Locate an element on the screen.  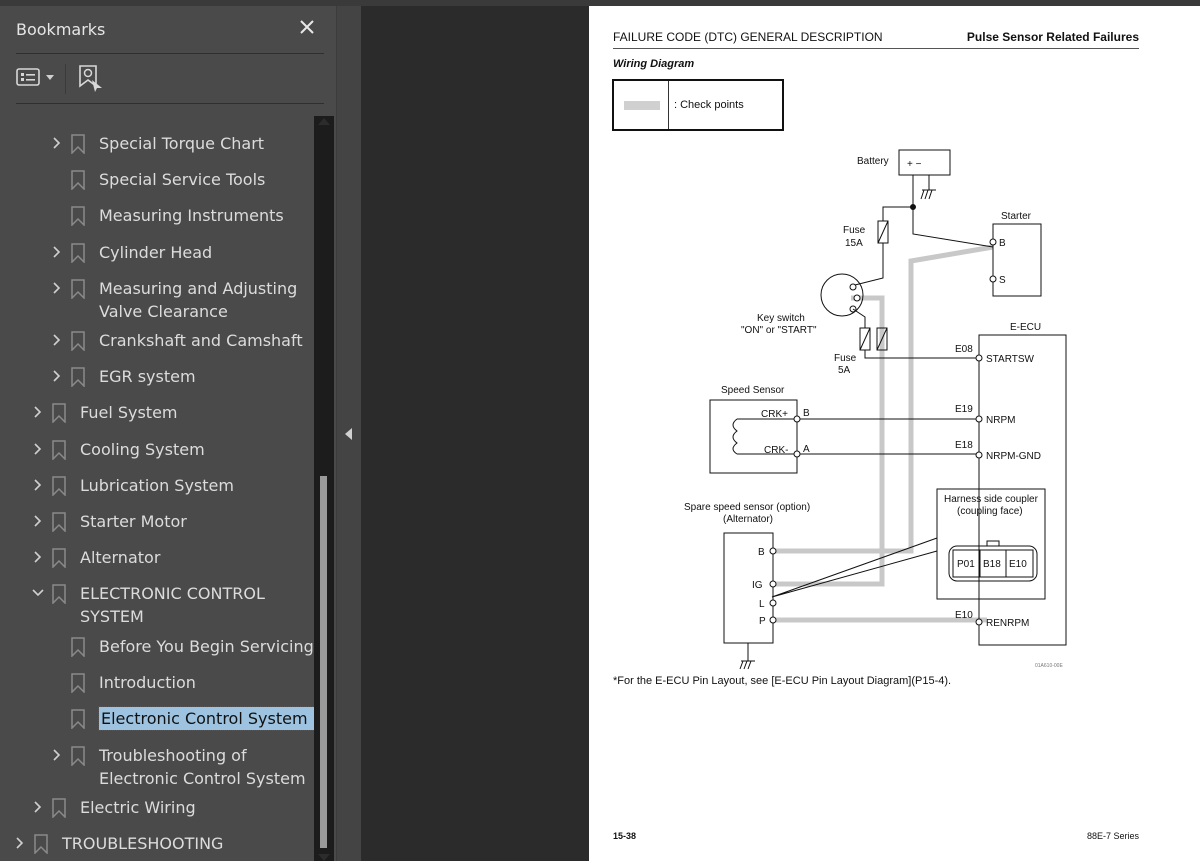
bookmark-item: Cooling System is located at coordinates (157, 449).